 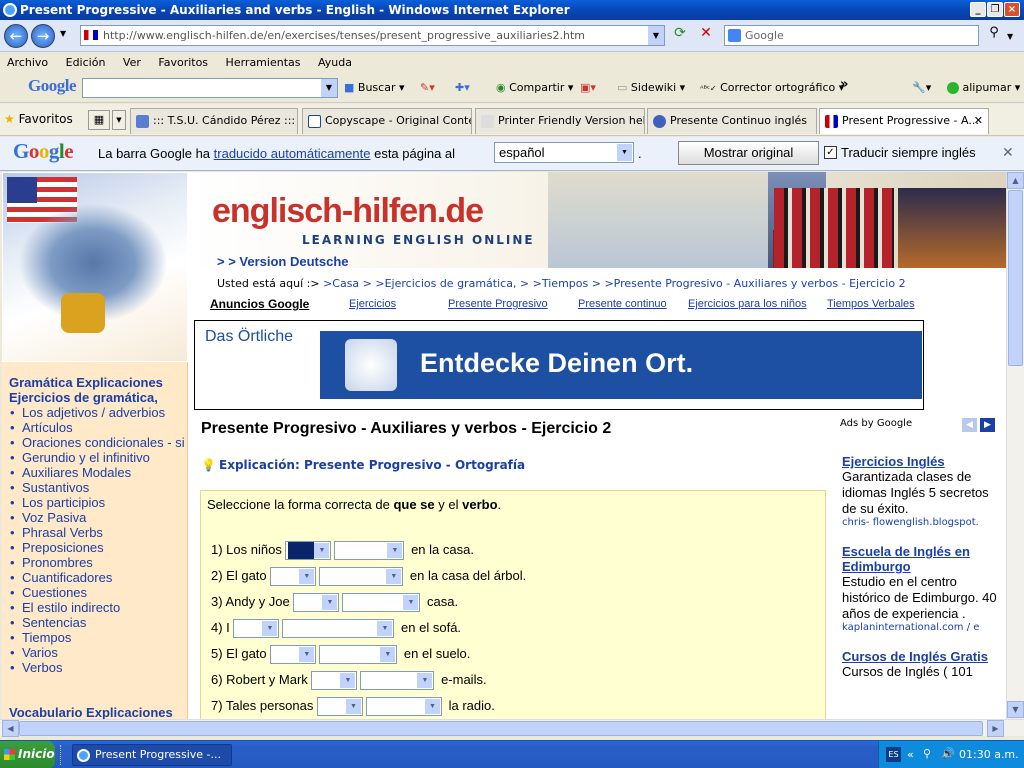 I want to click on sidebar-item: Verbos, so click(x=95, y=667).